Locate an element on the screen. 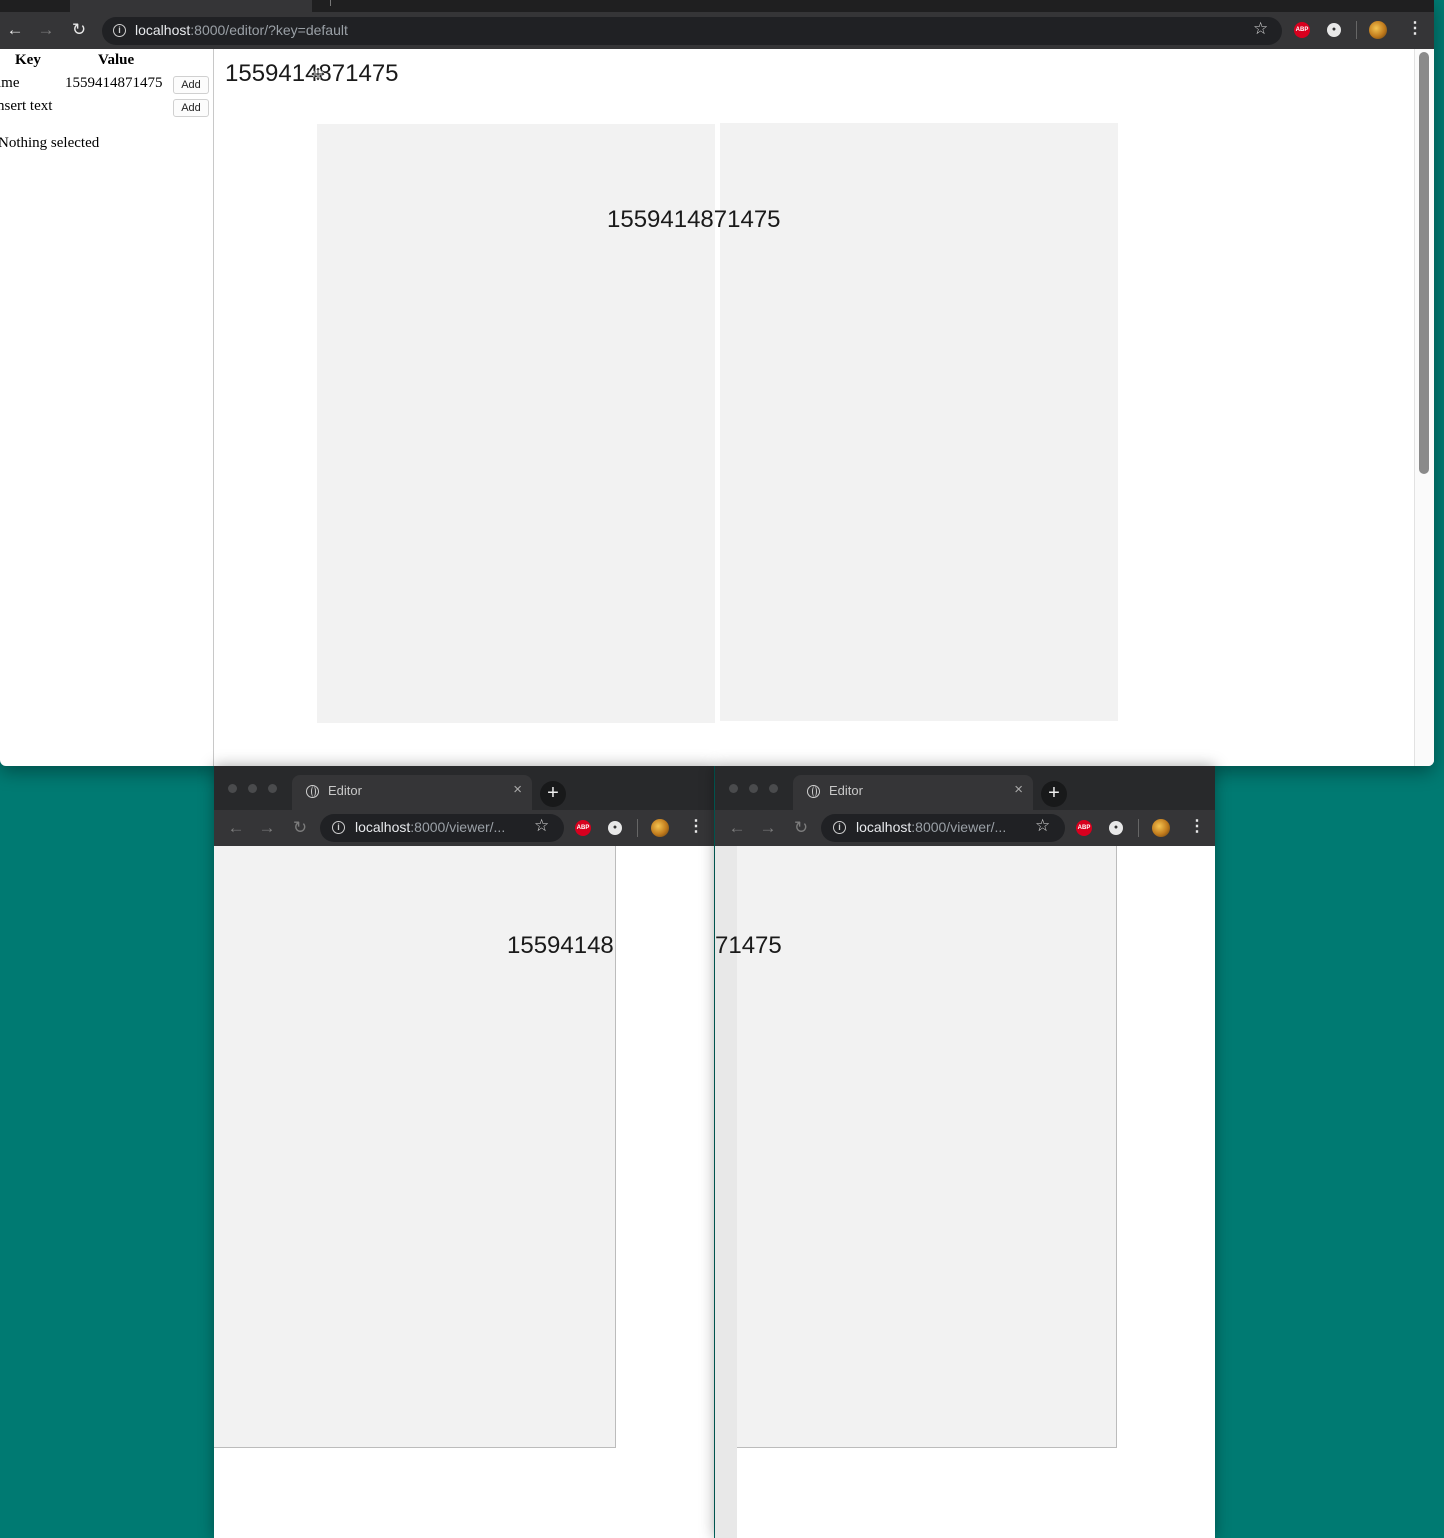 This screenshot has width=1444, height=1538. stage-text-element: 1559414871475 is located at coordinates (694, 220).